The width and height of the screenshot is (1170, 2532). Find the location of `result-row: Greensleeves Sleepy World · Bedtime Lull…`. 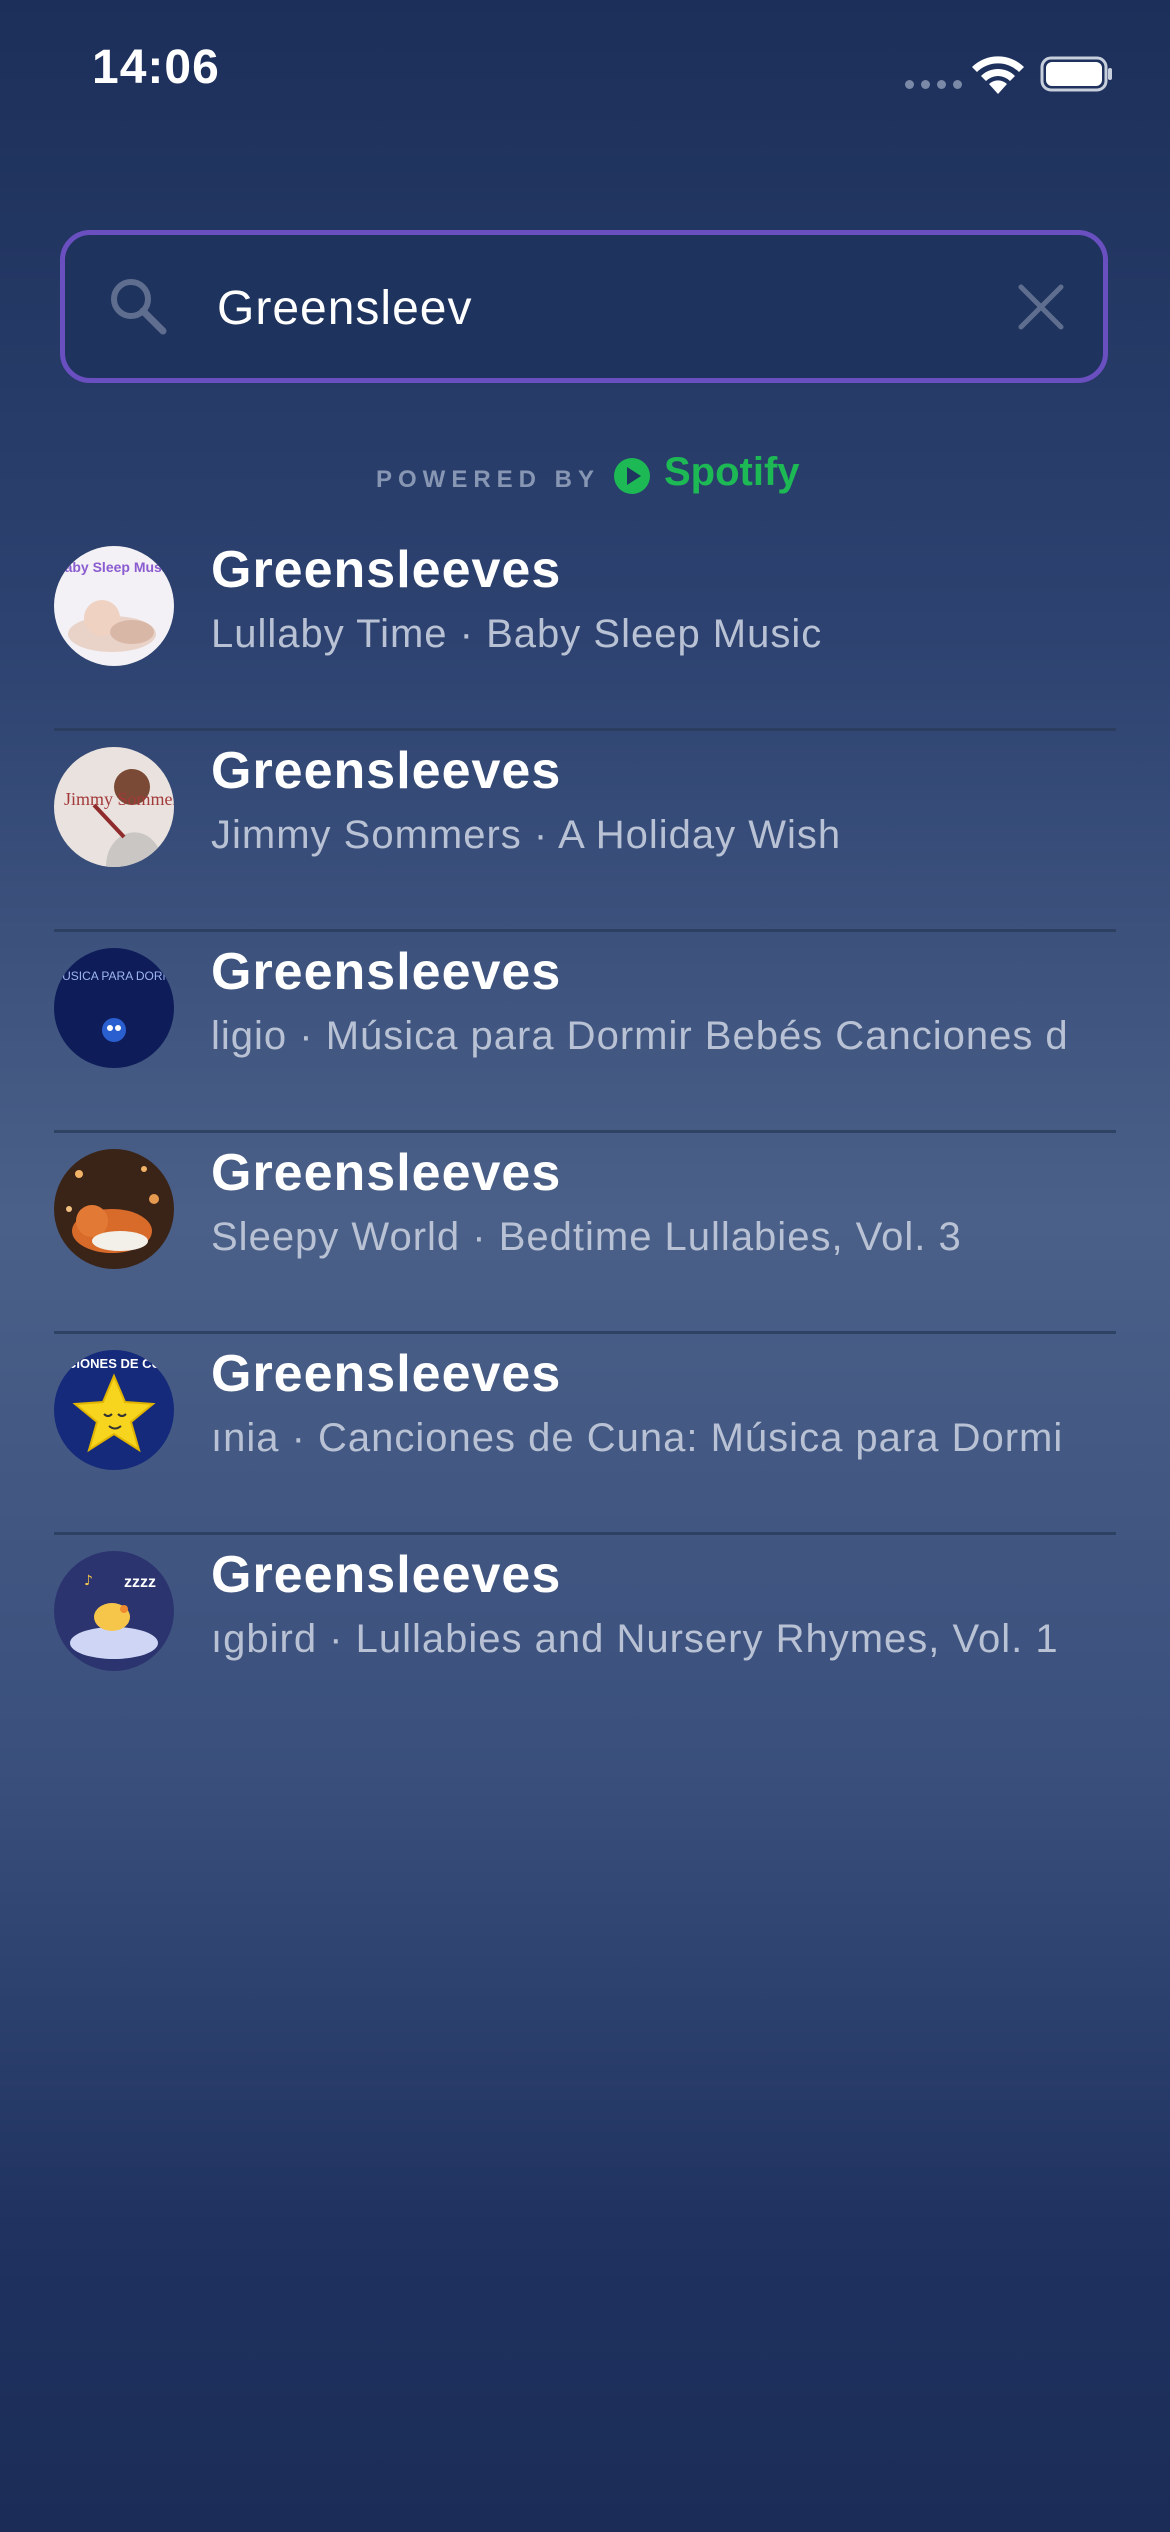

result-row: Greensleeves Sleepy World · Bedtime Lull… is located at coordinates (585, 1233).